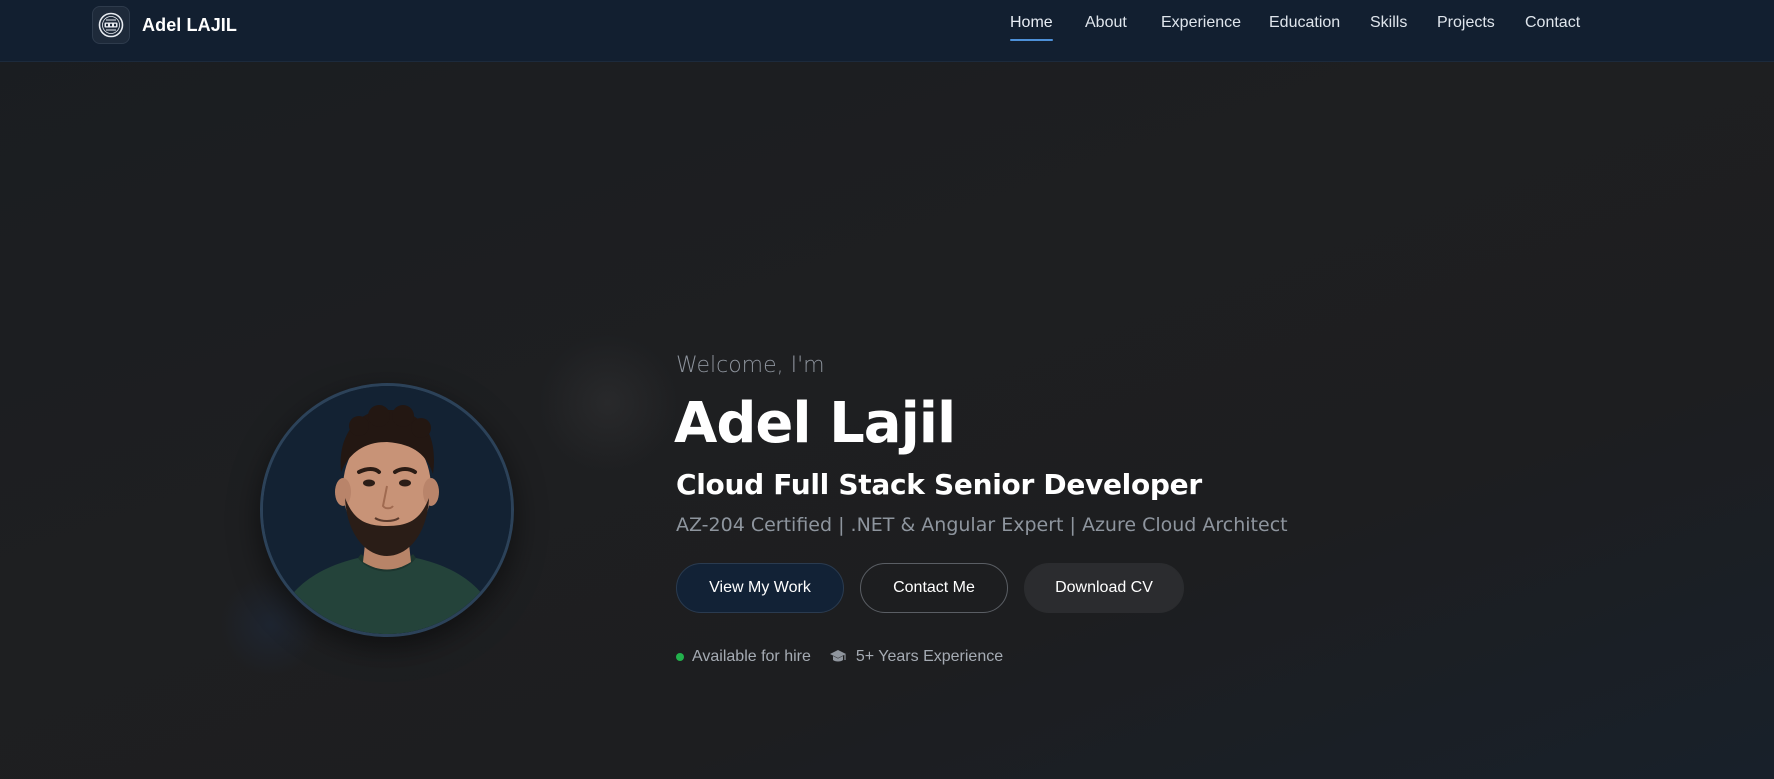 The image size is (1774, 779). Describe the element at coordinates (1031, 40) in the screenshot. I see `nav-active-underline` at that location.